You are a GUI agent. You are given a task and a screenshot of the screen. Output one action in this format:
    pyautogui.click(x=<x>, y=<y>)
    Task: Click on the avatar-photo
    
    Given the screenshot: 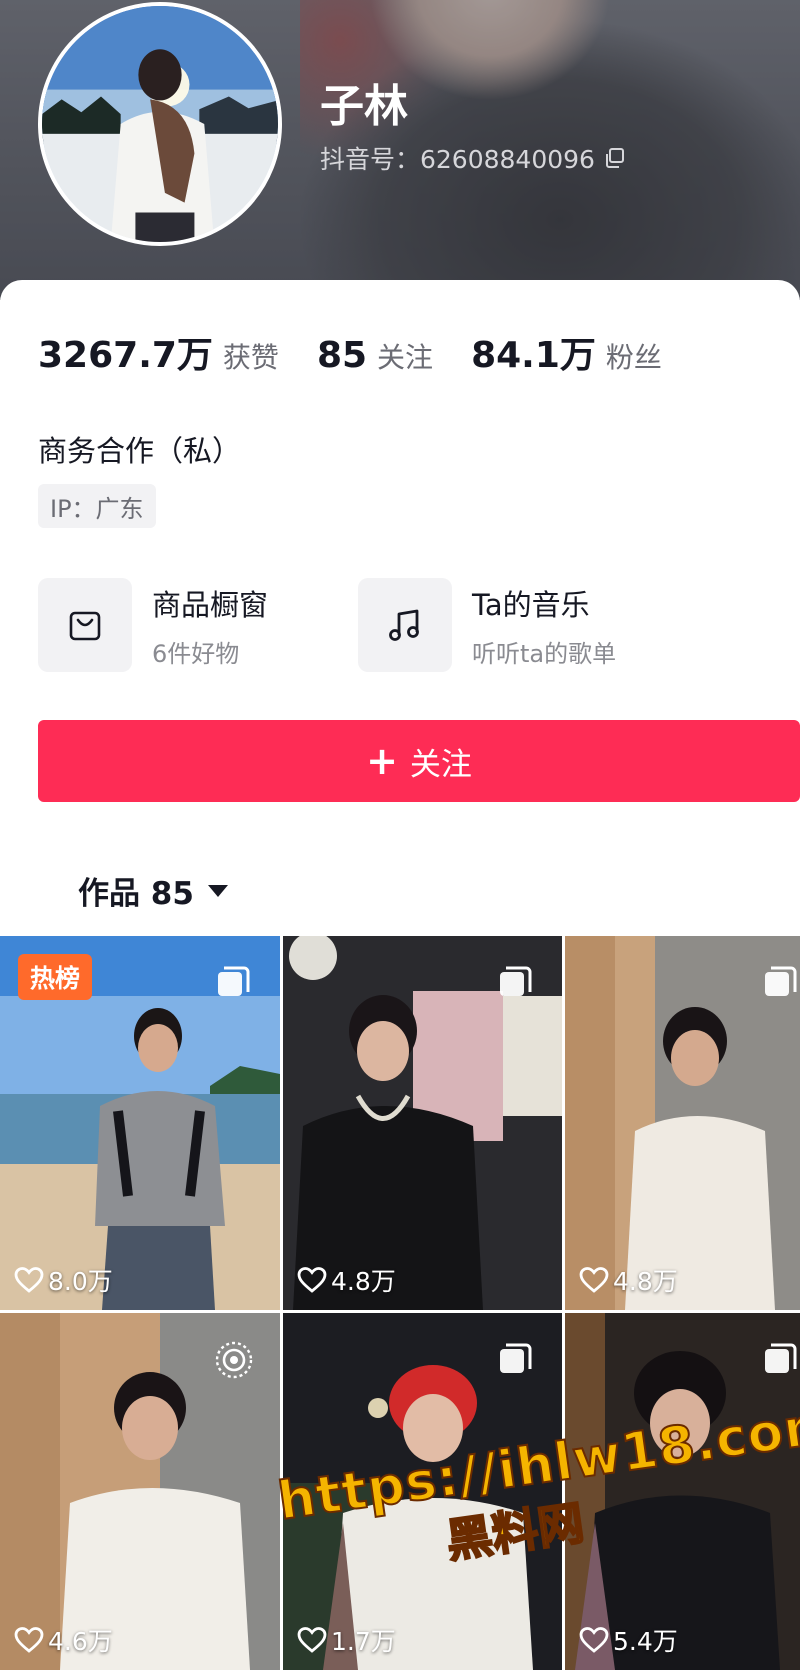 What is the action you would take?
    pyautogui.click(x=160, y=124)
    